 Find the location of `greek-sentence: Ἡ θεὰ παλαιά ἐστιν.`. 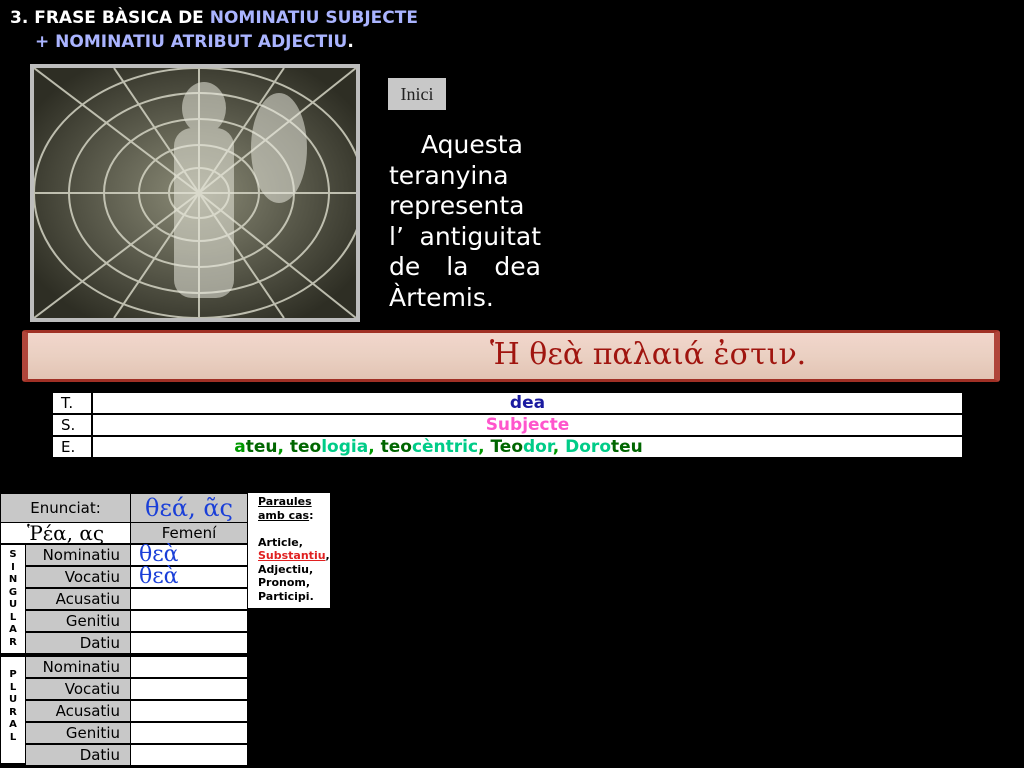

greek-sentence: Ἡ θεὰ παλαιά ἐστιν. is located at coordinates (648, 354).